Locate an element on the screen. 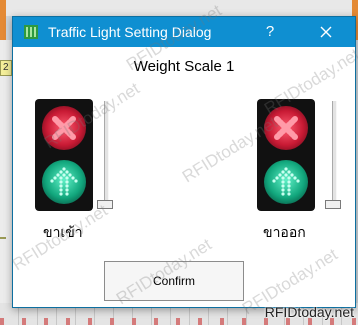  close-icon is located at coordinates (326, 32).